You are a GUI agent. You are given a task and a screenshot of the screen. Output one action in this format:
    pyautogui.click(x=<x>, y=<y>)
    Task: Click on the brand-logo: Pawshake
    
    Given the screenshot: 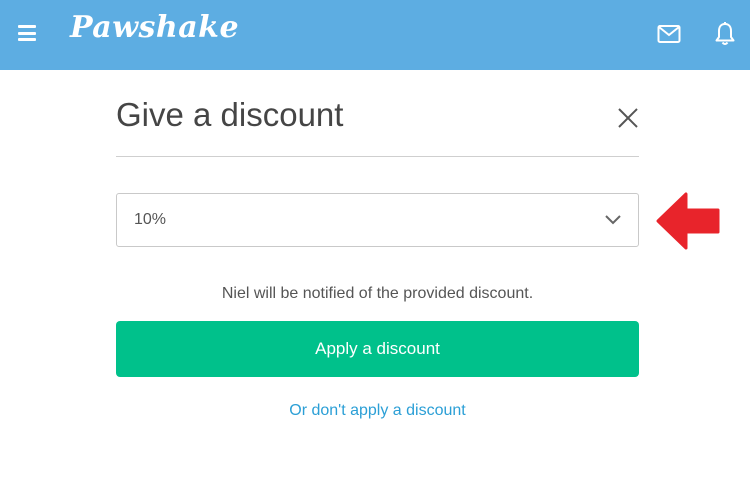 What is the action you would take?
    pyautogui.click(x=154, y=27)
    